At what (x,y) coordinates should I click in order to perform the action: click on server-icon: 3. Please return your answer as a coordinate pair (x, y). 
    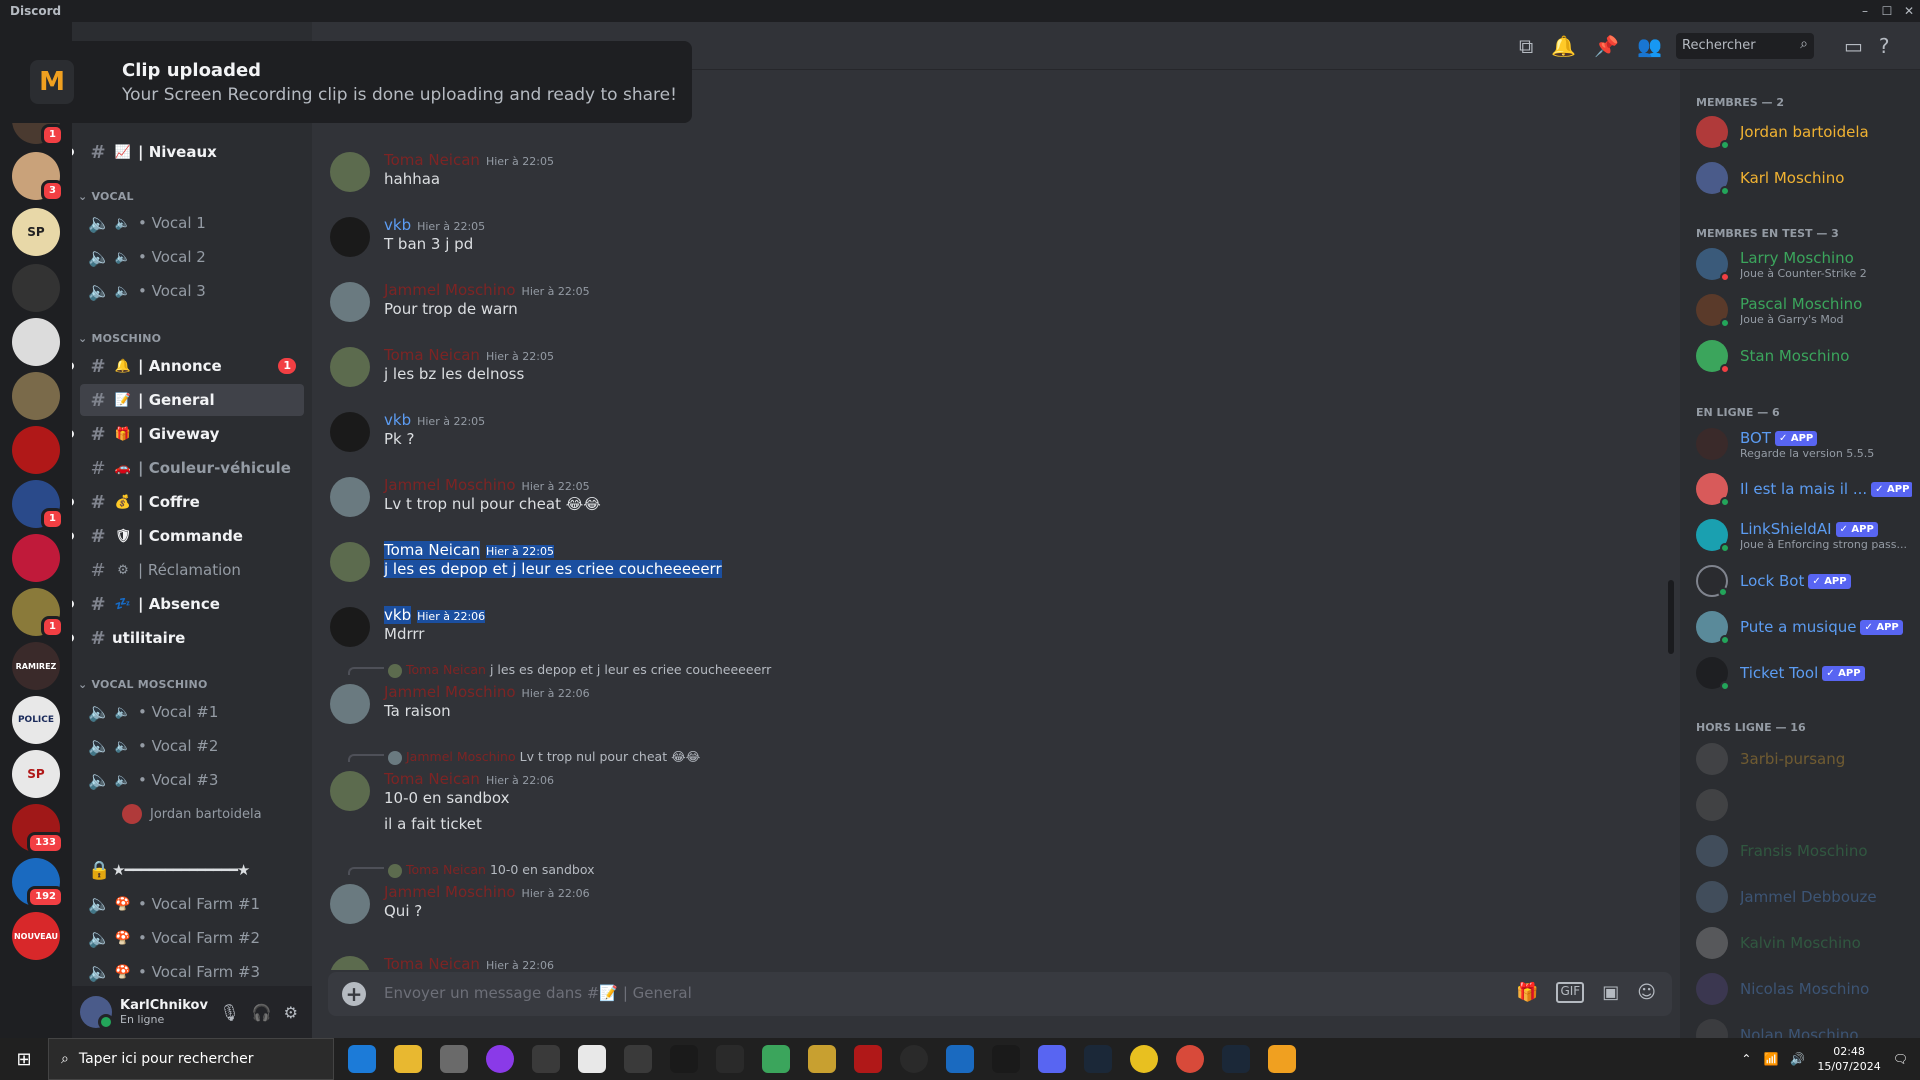
    Looking at the image, I should click on (38, 177).